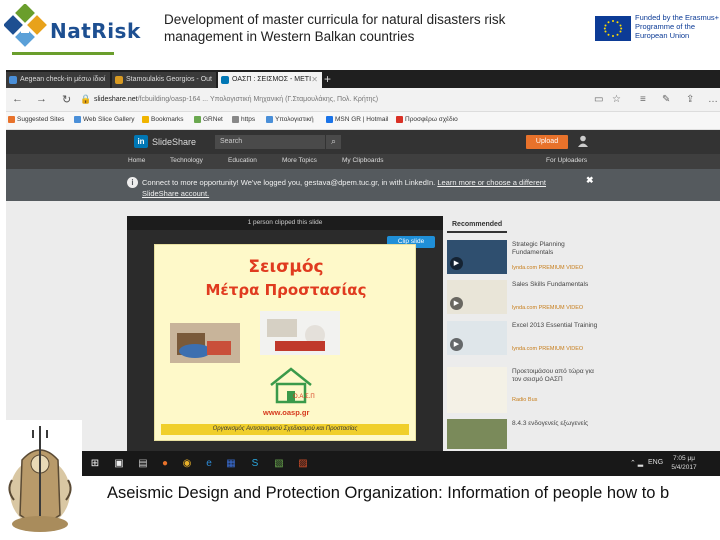 The width and height of the screenshot is (720, 540). Describe the element at coordinates (666, 99) in the screenshot. I see `notes-icon: ✎` at that location.